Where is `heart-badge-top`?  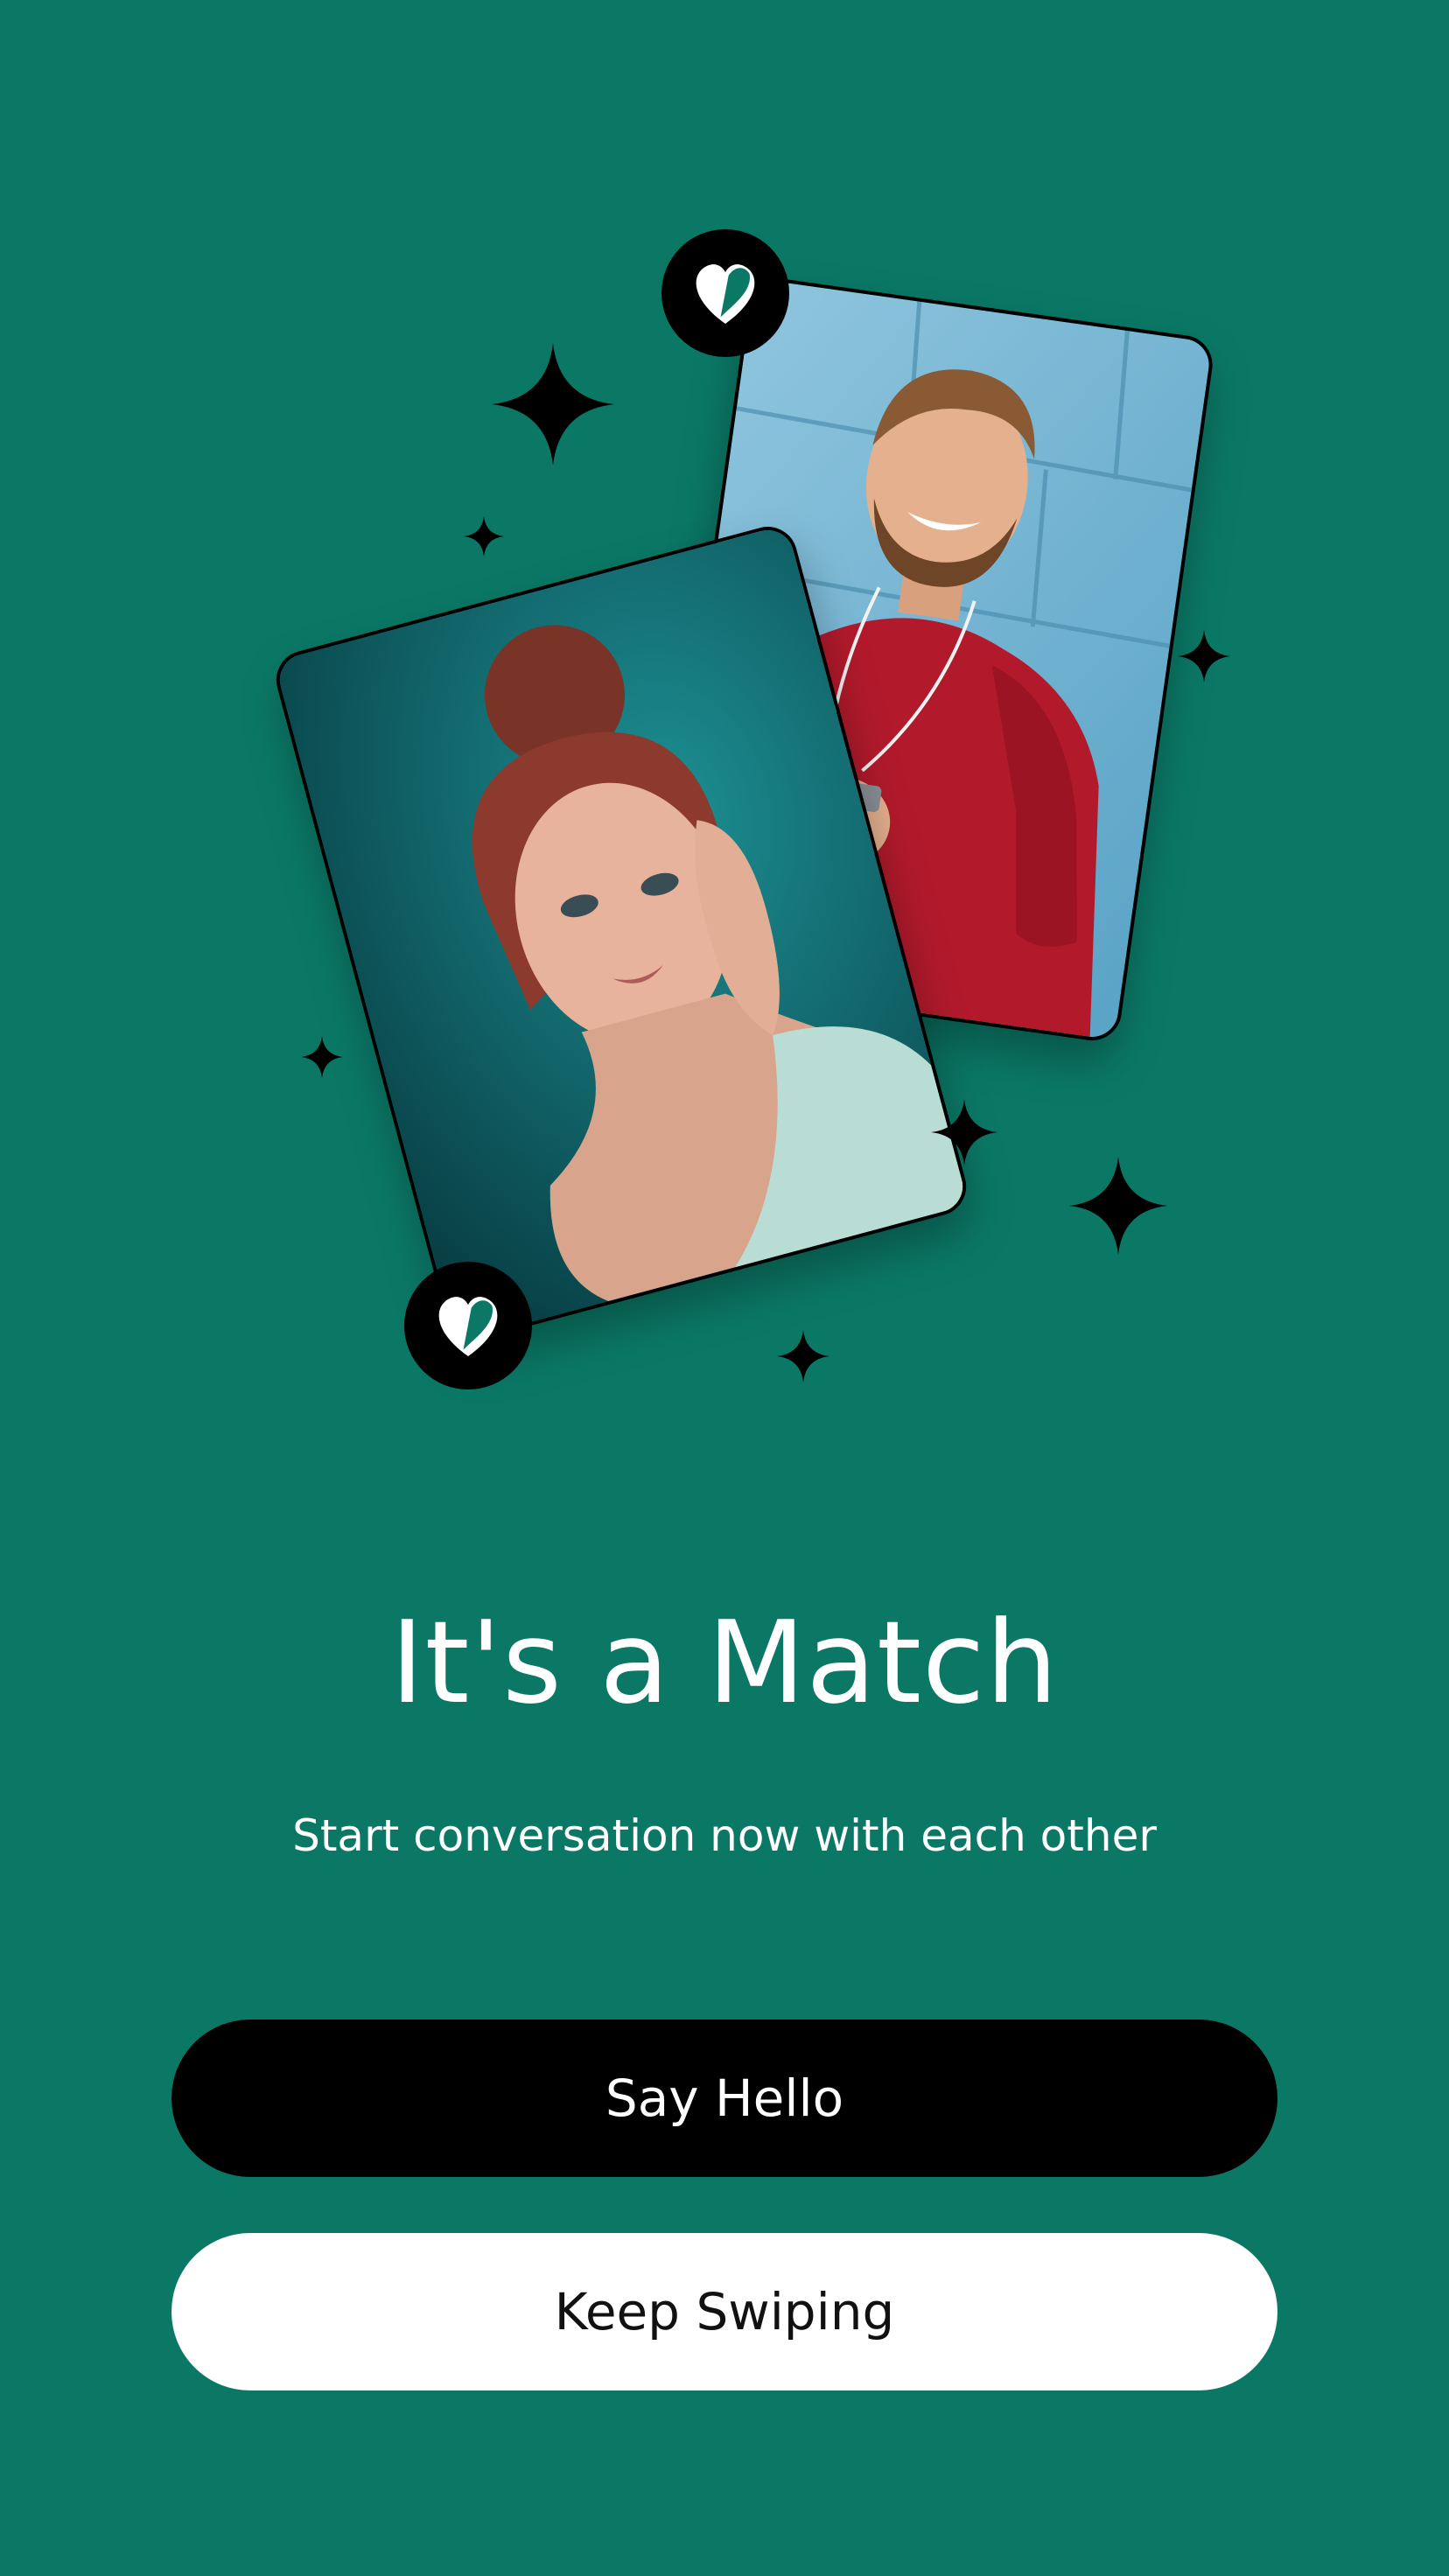 heart-badge-top is located at coordinates (725, 293).